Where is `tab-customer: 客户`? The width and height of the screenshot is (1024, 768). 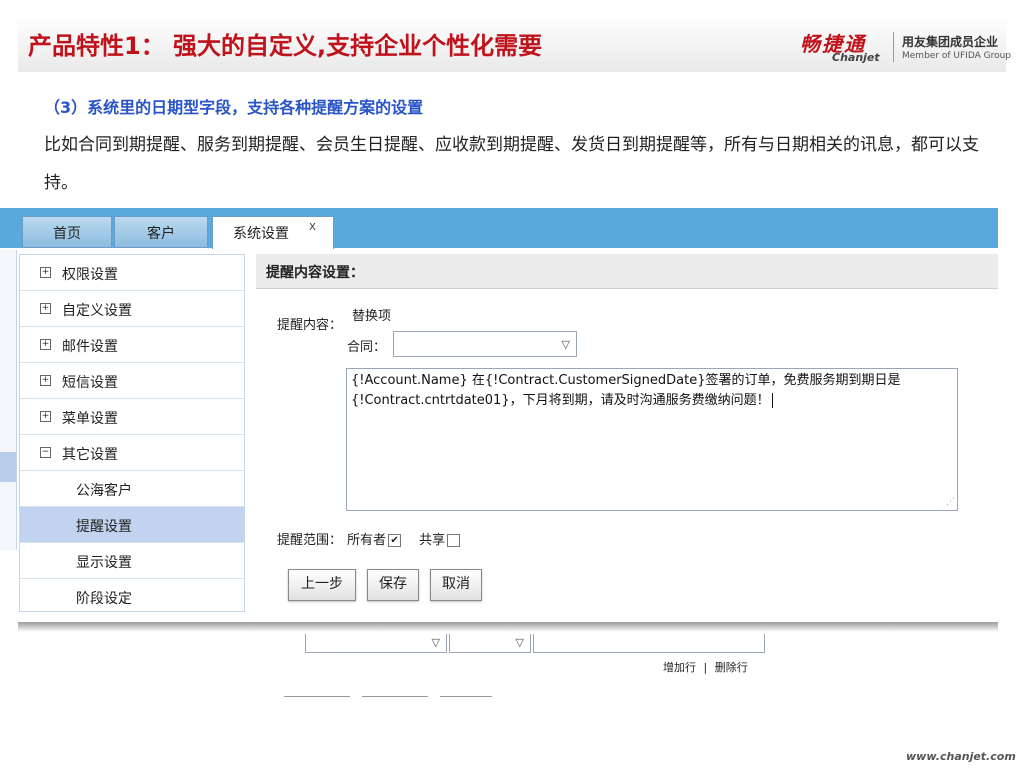
tab-customer: 客户 is located at coordinates (161, 232).